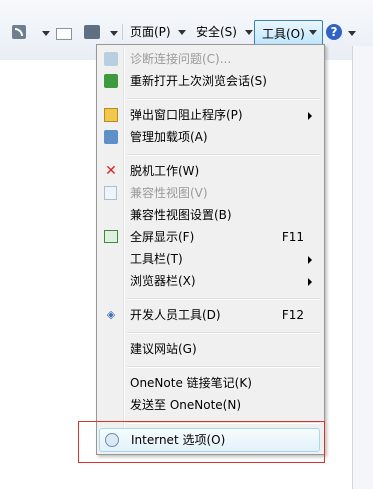 This screenshot has height=489, width=373. I want to click on tools-menu-label: 工具(O), so click(283, 34).